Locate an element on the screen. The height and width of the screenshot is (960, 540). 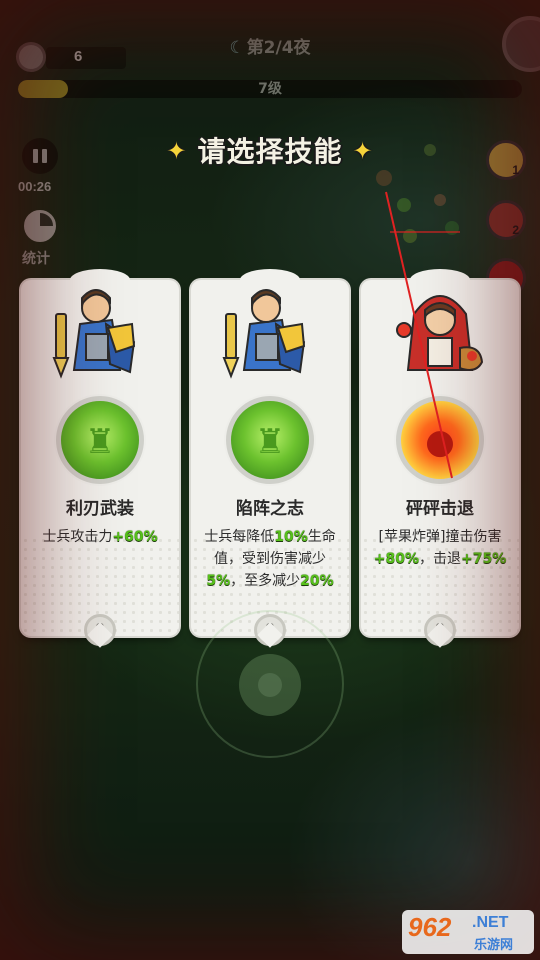
watermark-number: 962 is located at coordinates (430, 927).